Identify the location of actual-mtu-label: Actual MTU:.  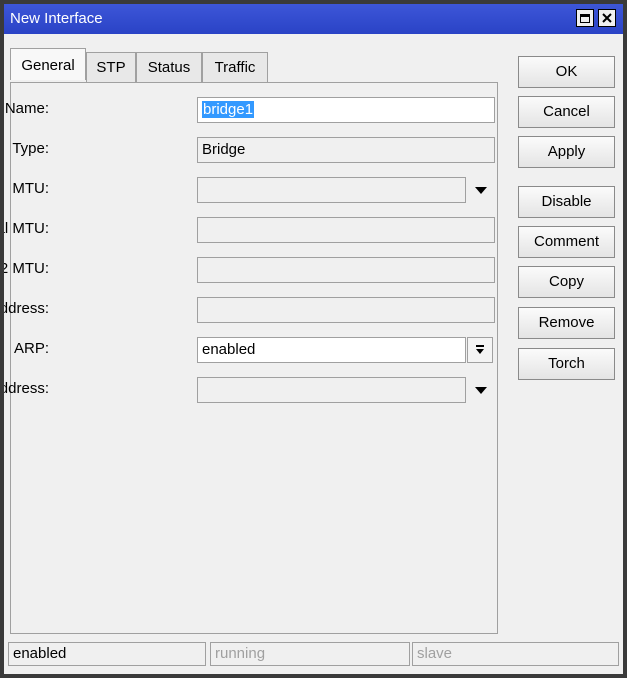
(26, 228).